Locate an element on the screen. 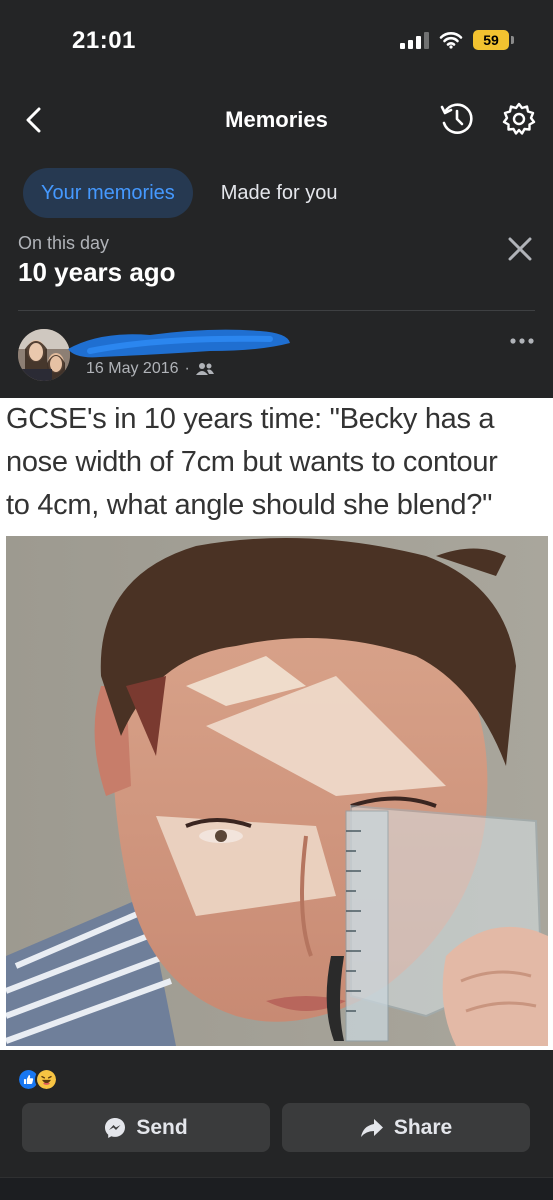 The height and width of the screenshot is (1200, 553). status-time: 21:01 is located at coordinates (104, 40).